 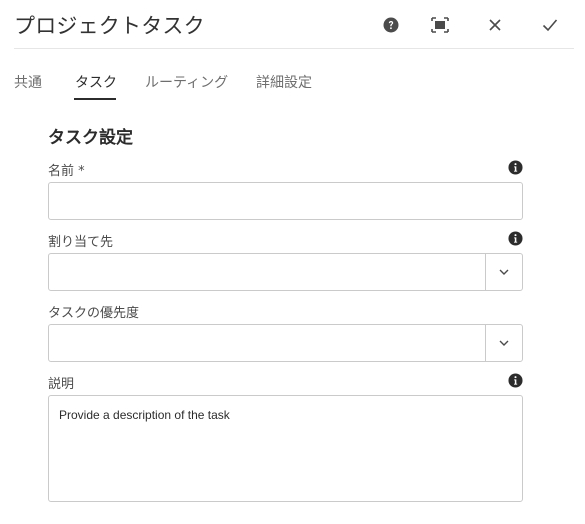 What do you see at coordinates (284, 82) in the screenshot?
I see `tab-advanced: 詳細設定` at bounding box center [284, 82].